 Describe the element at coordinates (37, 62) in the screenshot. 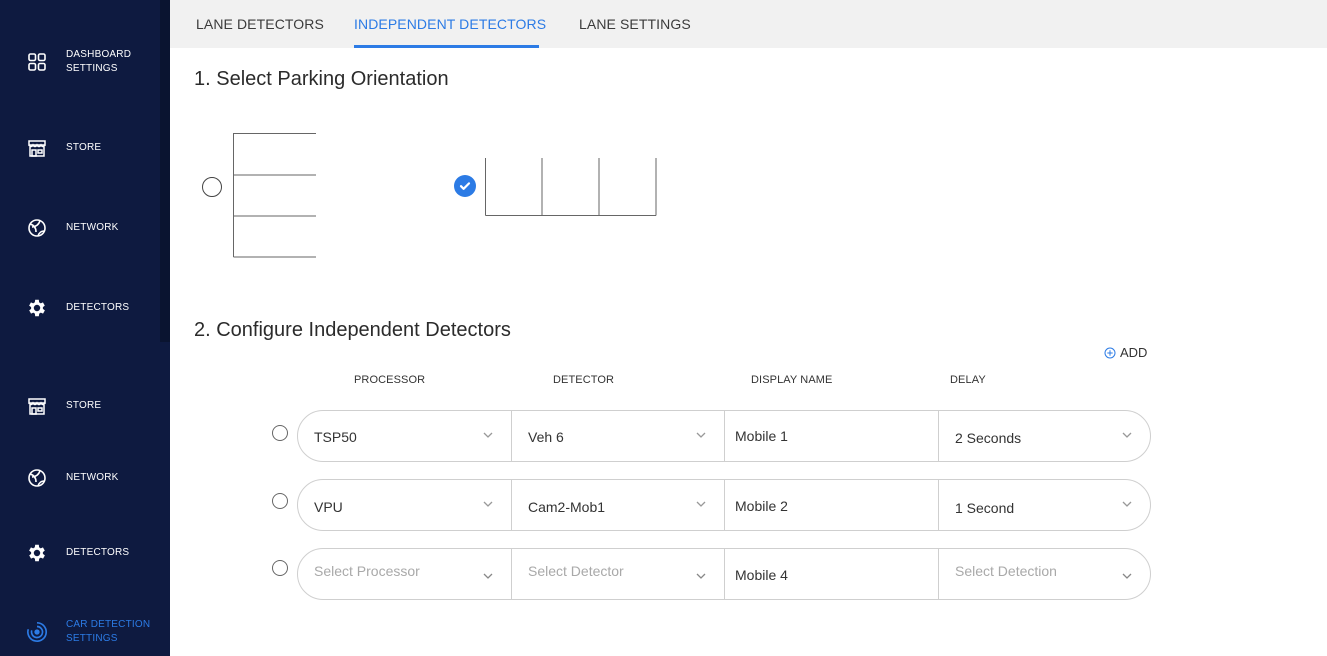

I see `grid-icon` at that location.